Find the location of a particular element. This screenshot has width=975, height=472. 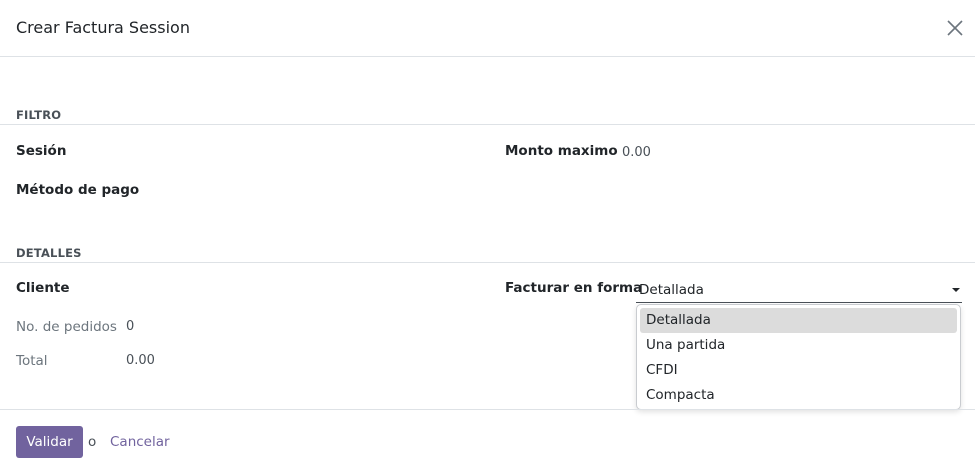

option-detallada: Detallada is located at coordinates (798, 320).